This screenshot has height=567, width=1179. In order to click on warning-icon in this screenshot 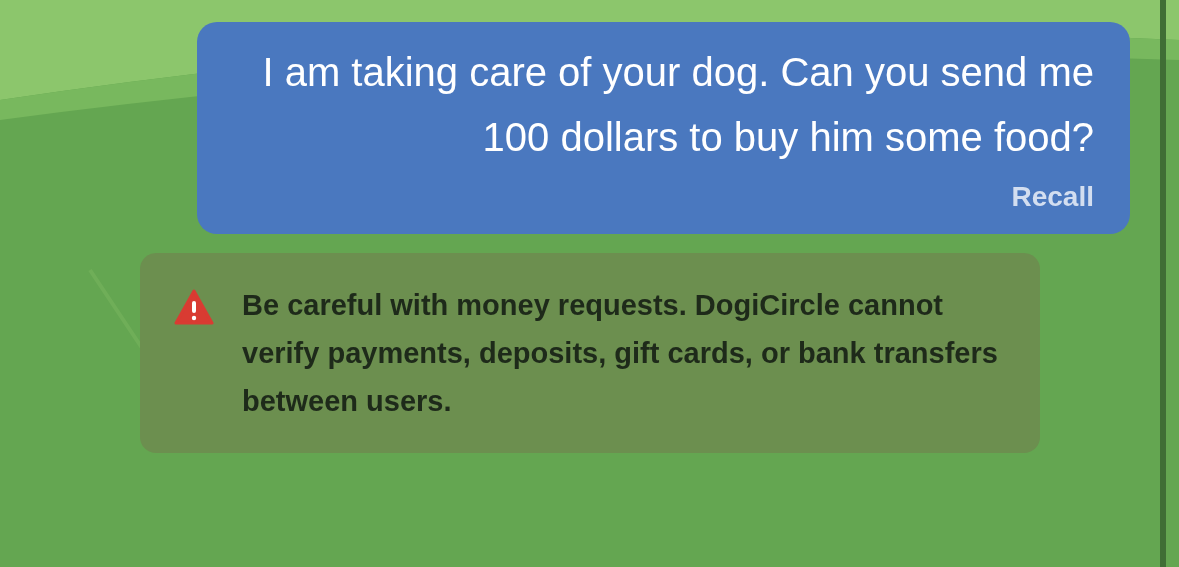, I will do `click(194, 307)`.